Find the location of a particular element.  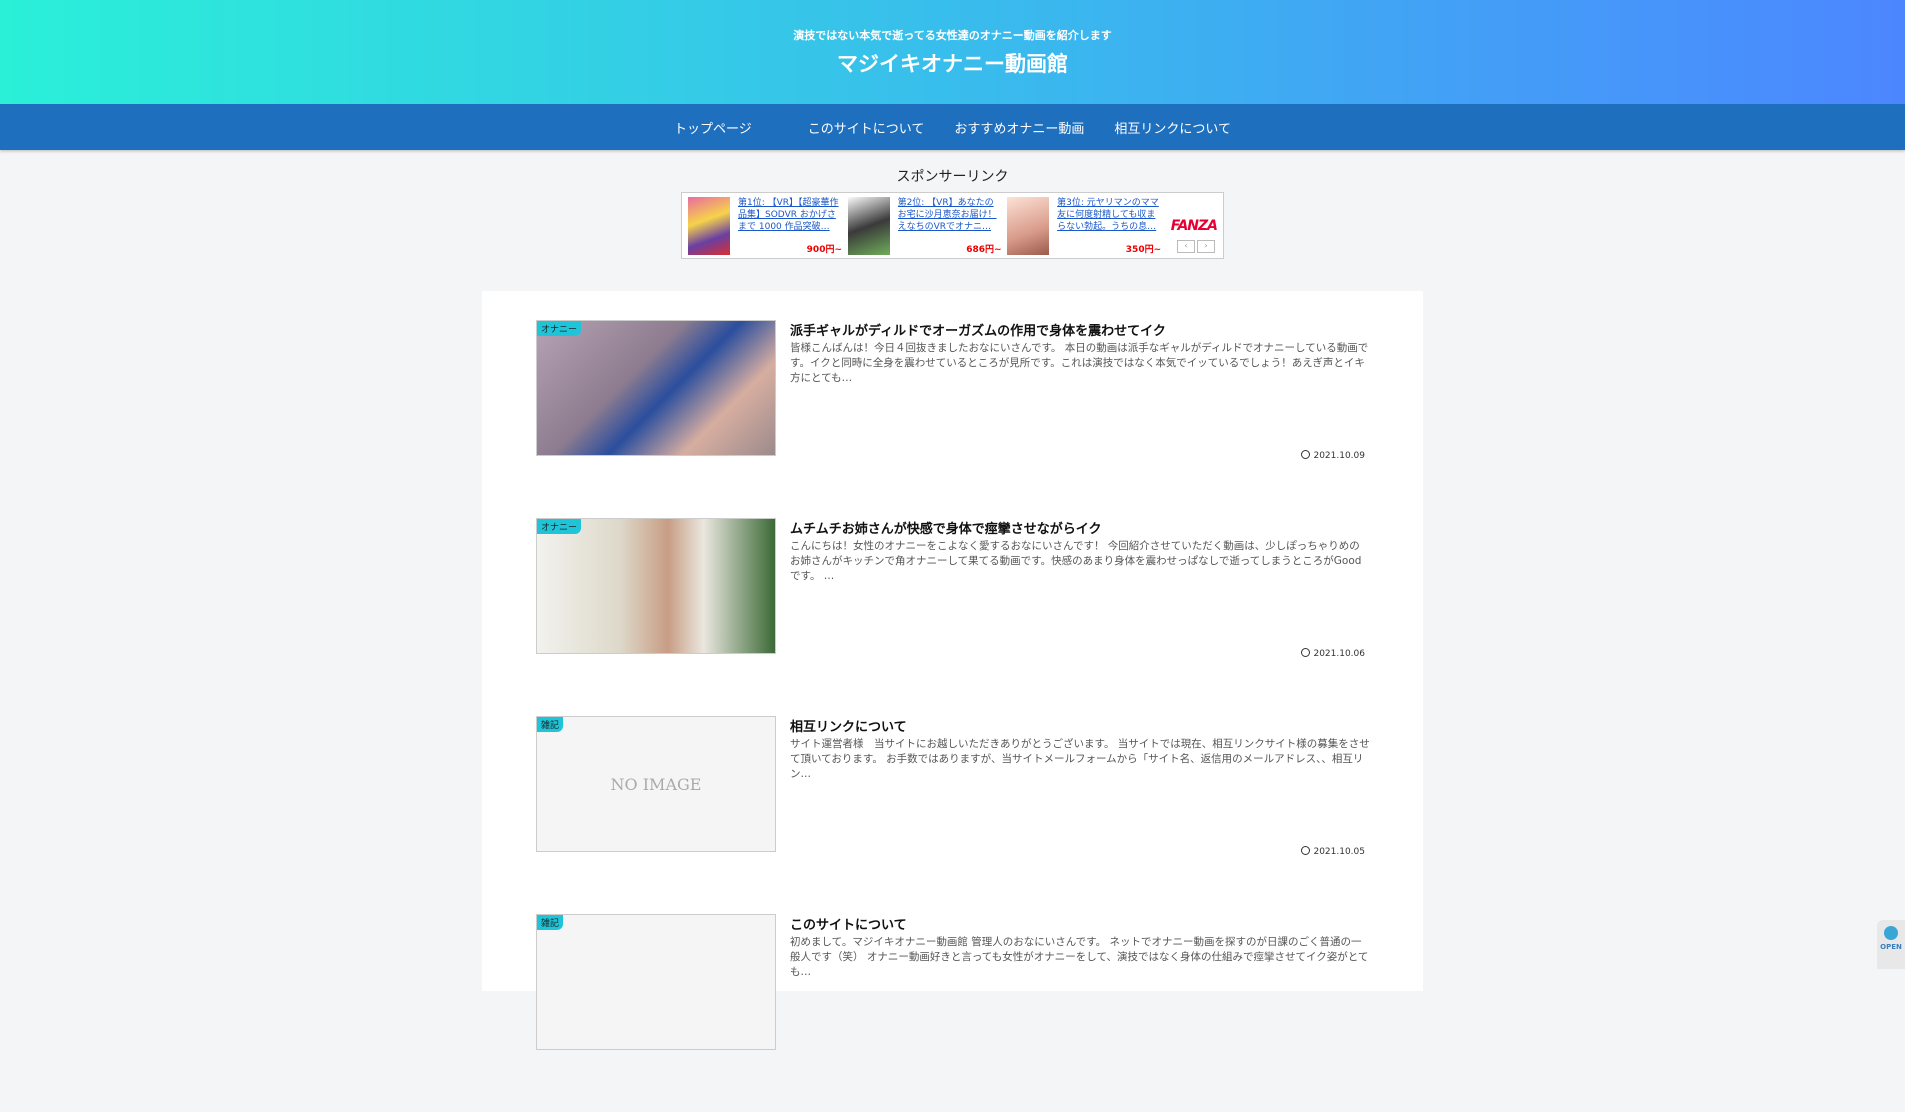

sponsor-heading: スポンサーリンク is located at coordinates (952, 177).